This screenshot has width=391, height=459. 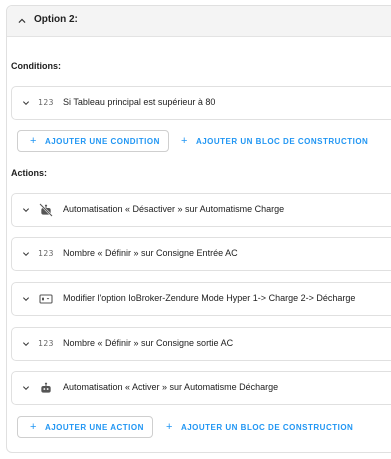 What do you see at coordinates (139, 102) in the screenshot?
I see `condition-text: Si Tableau principal est supérieur à 80` at bounding box center [139, 102].